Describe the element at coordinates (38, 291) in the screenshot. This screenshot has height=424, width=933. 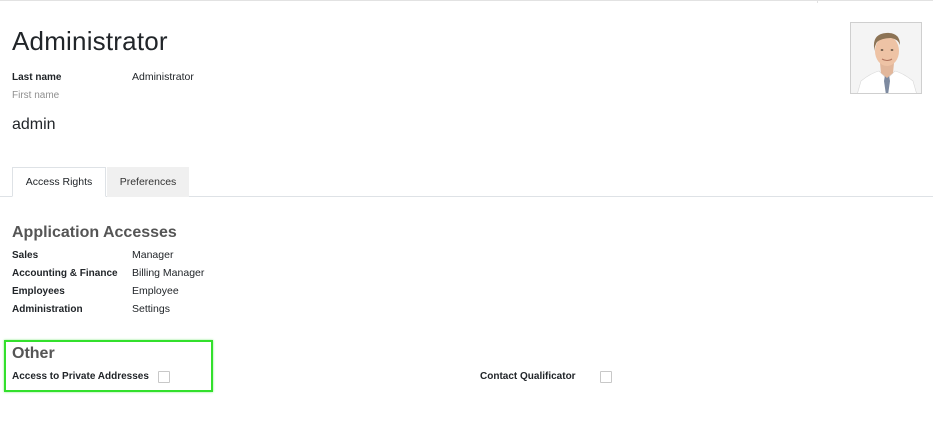
I see `access-label-employees: Employees` at that location.